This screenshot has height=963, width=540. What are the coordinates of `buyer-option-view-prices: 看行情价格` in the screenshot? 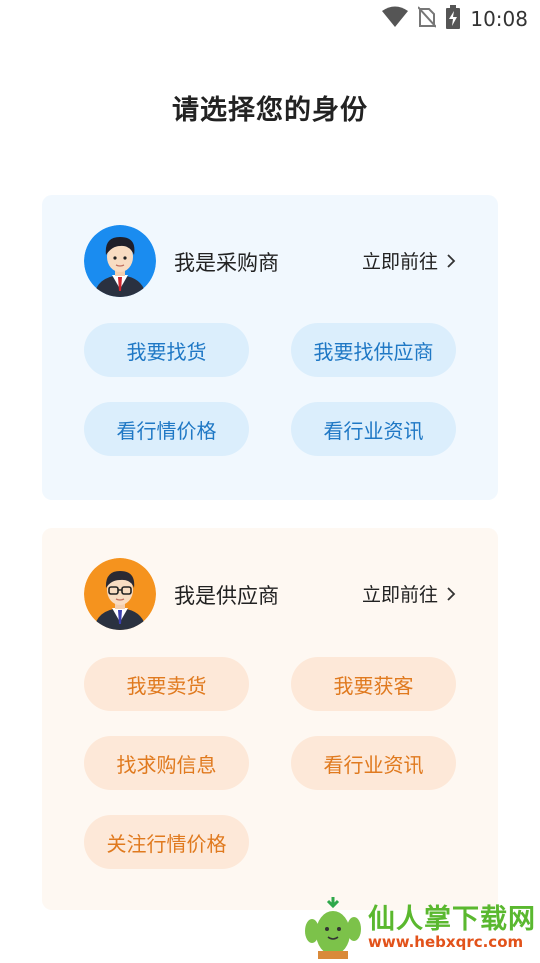 It's located at (166, 429).